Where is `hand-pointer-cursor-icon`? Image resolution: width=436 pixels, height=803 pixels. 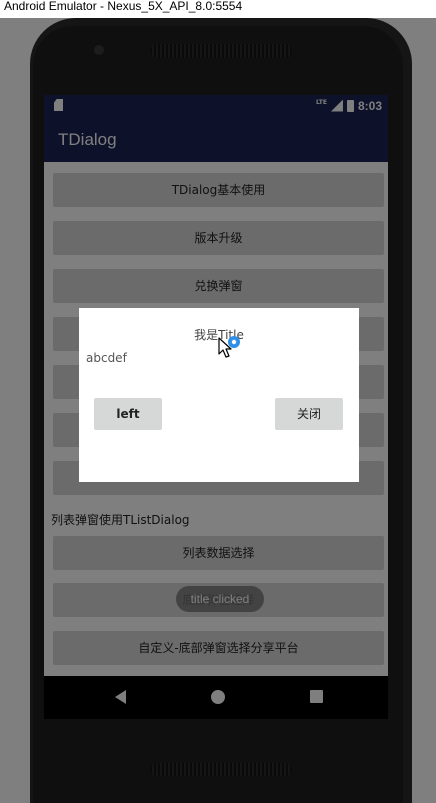
hand-pointer-cursor-icon is located at coordinates (229, 347).